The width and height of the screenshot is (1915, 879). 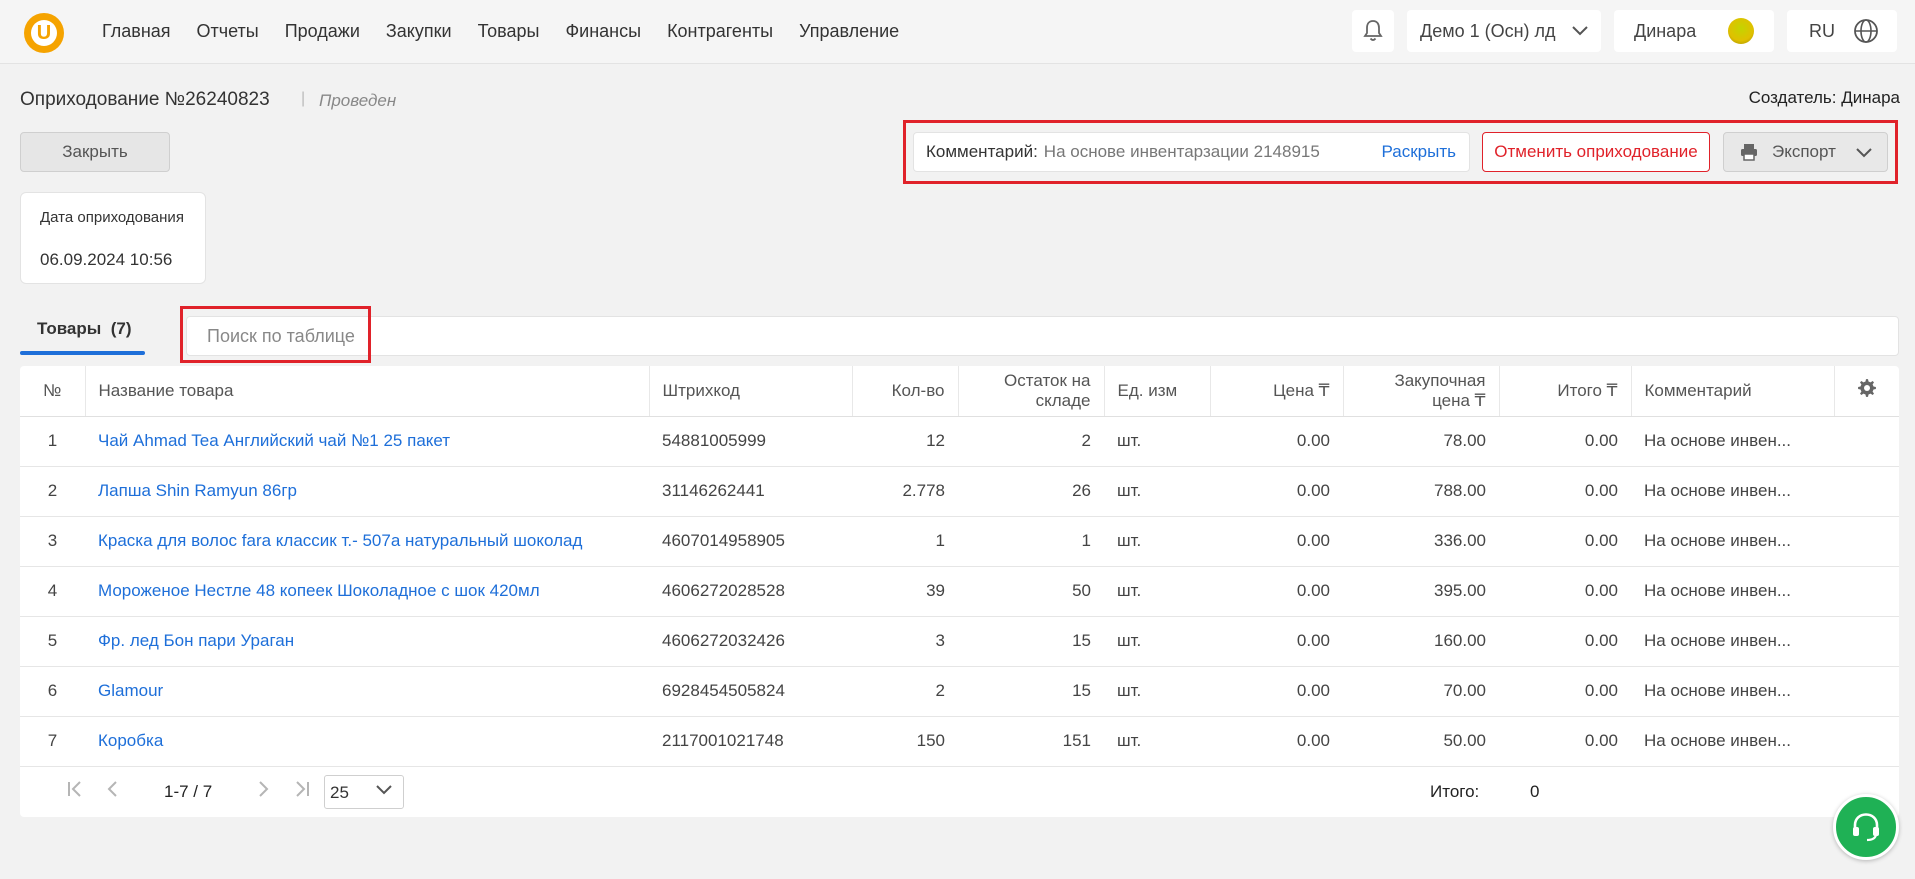 What do you see at coordinates (367, 491) in the screenshot?
I see `product-link: Лапша Shin Ramyun 86гр` at bounding box center [367, 491].